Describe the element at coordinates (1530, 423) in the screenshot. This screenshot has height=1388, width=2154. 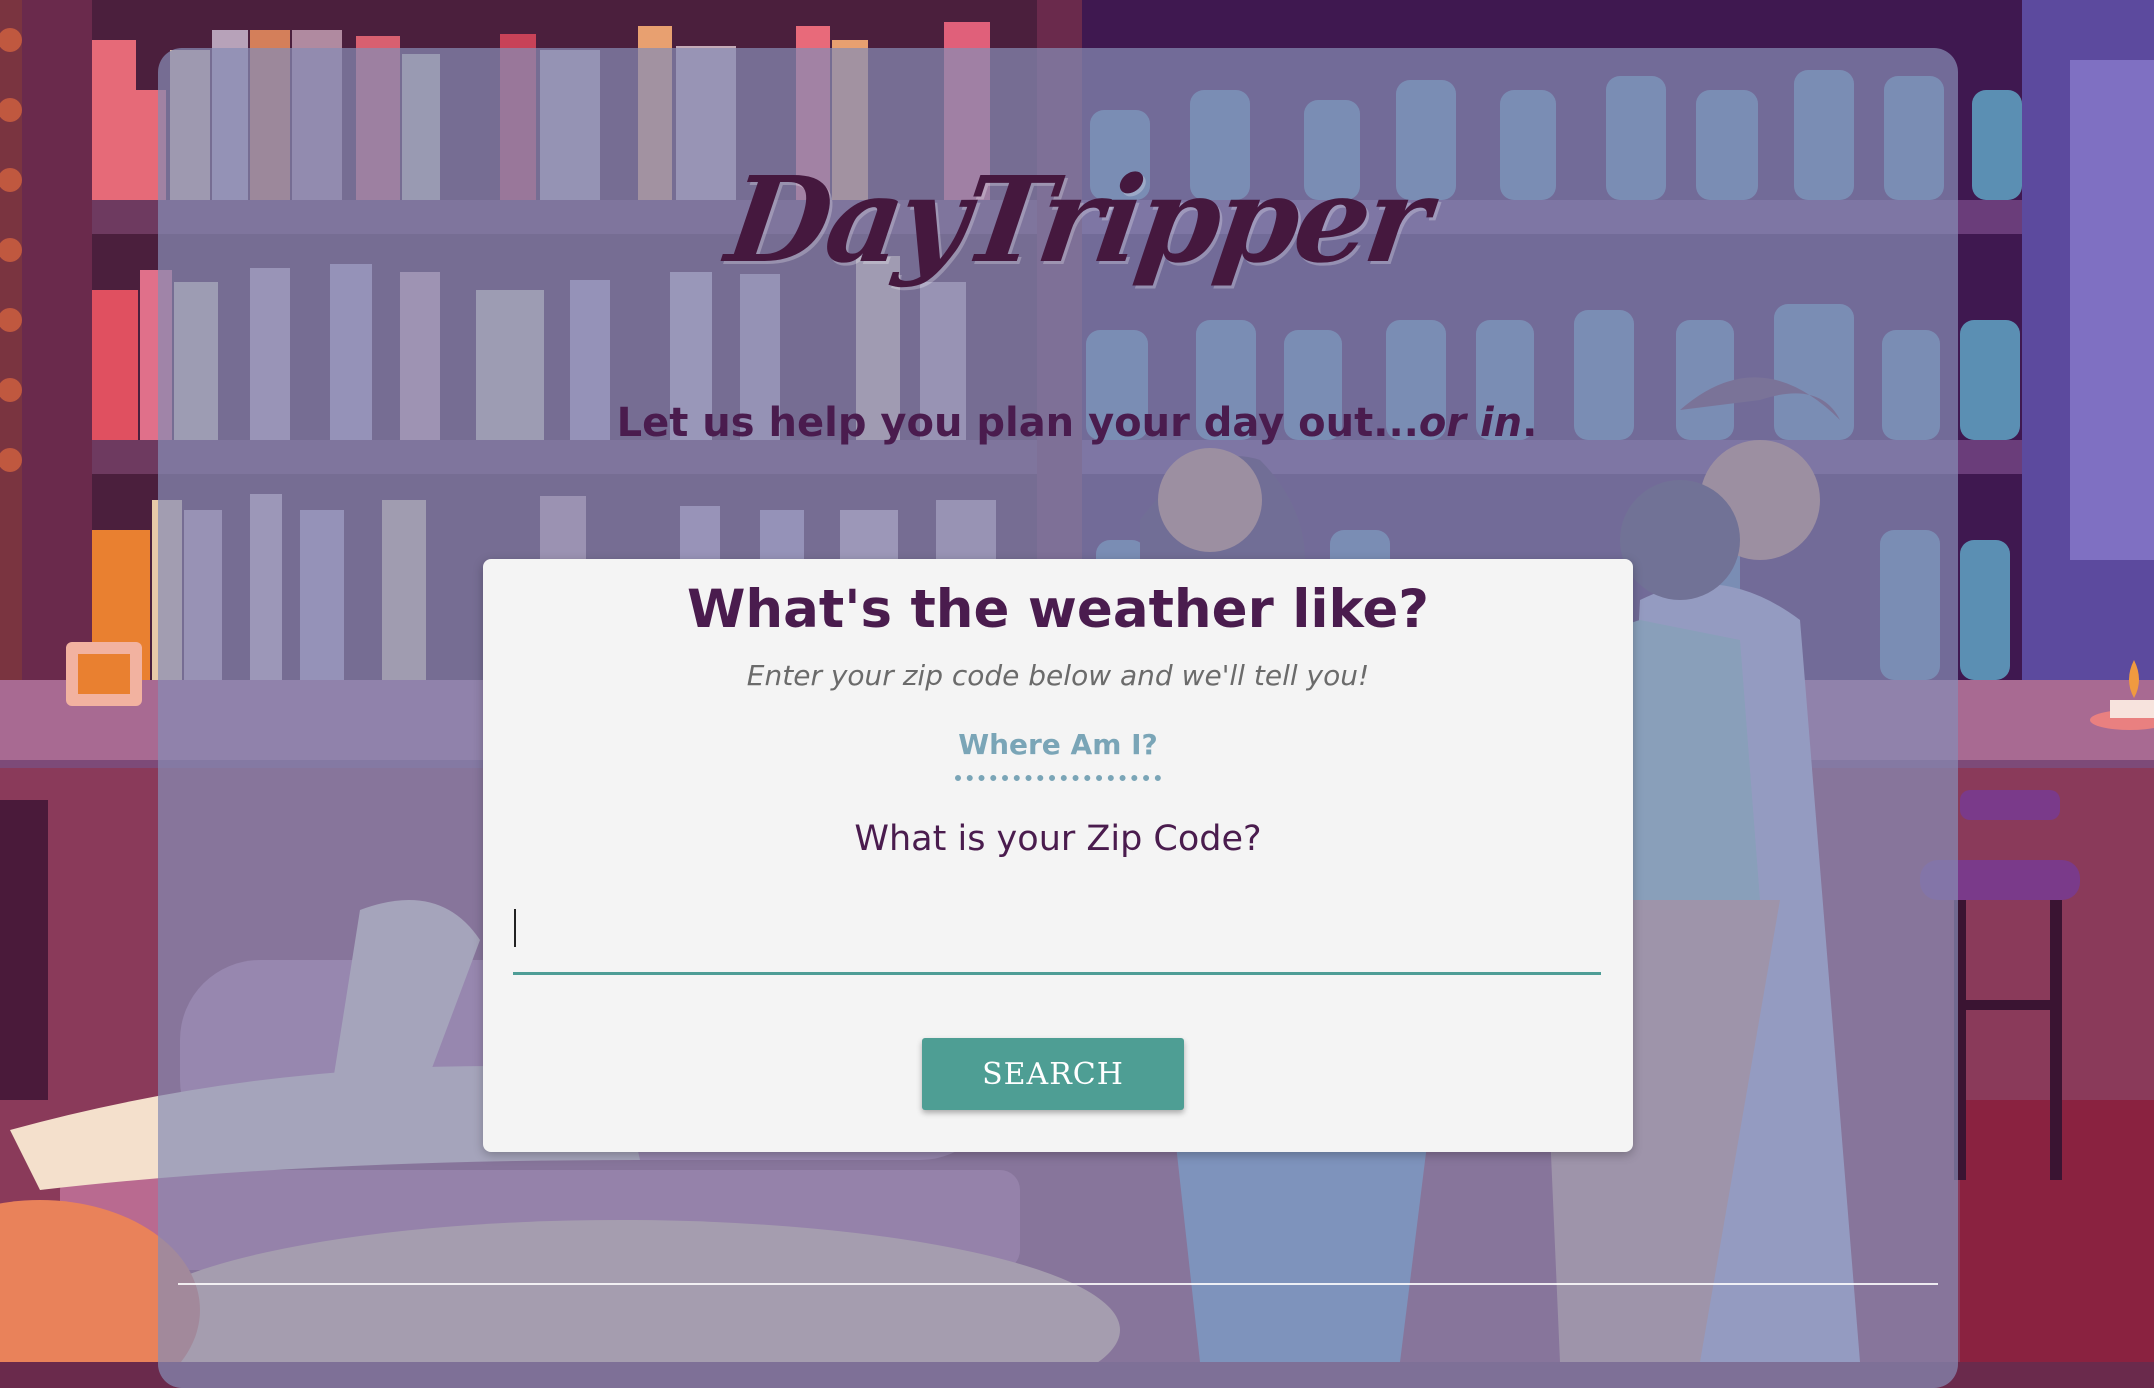
I see `tagline-suffix: .` at that location.